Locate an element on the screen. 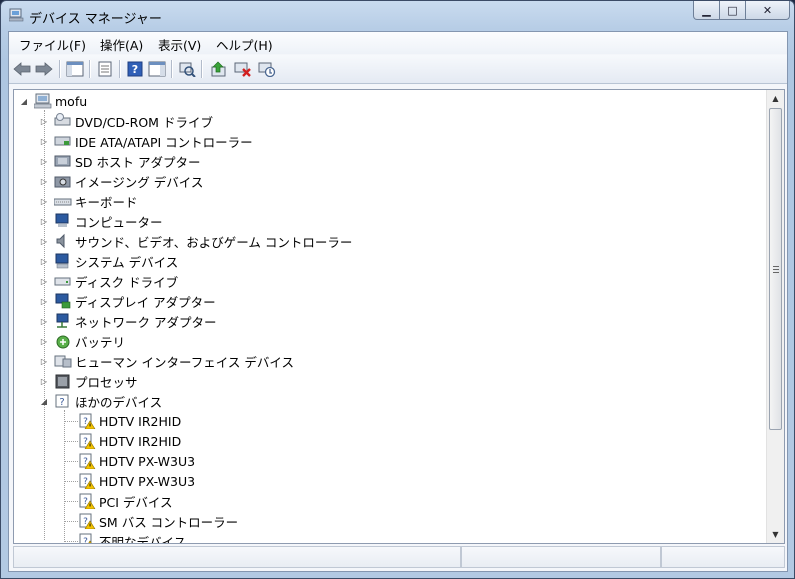  back-button is located at coordinates (22, 69).